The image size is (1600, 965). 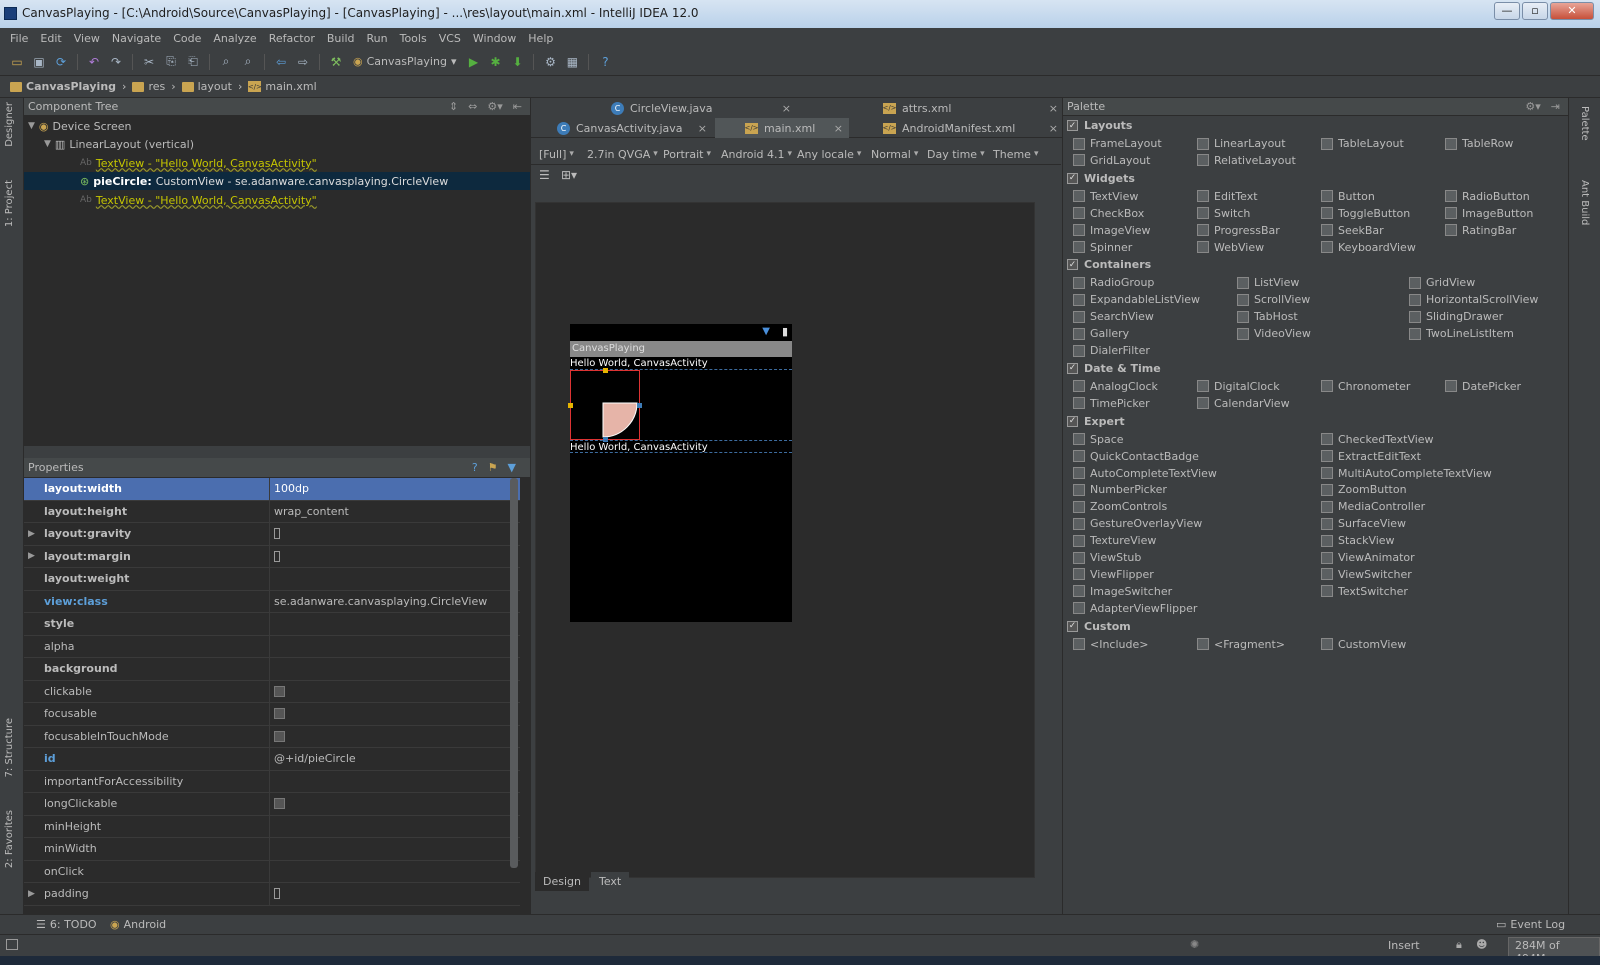 What do you see at coordinates (31, 534) in the screenshot?
I see `expand-arrow-icon: ▶` at bounding box center [31, 534].